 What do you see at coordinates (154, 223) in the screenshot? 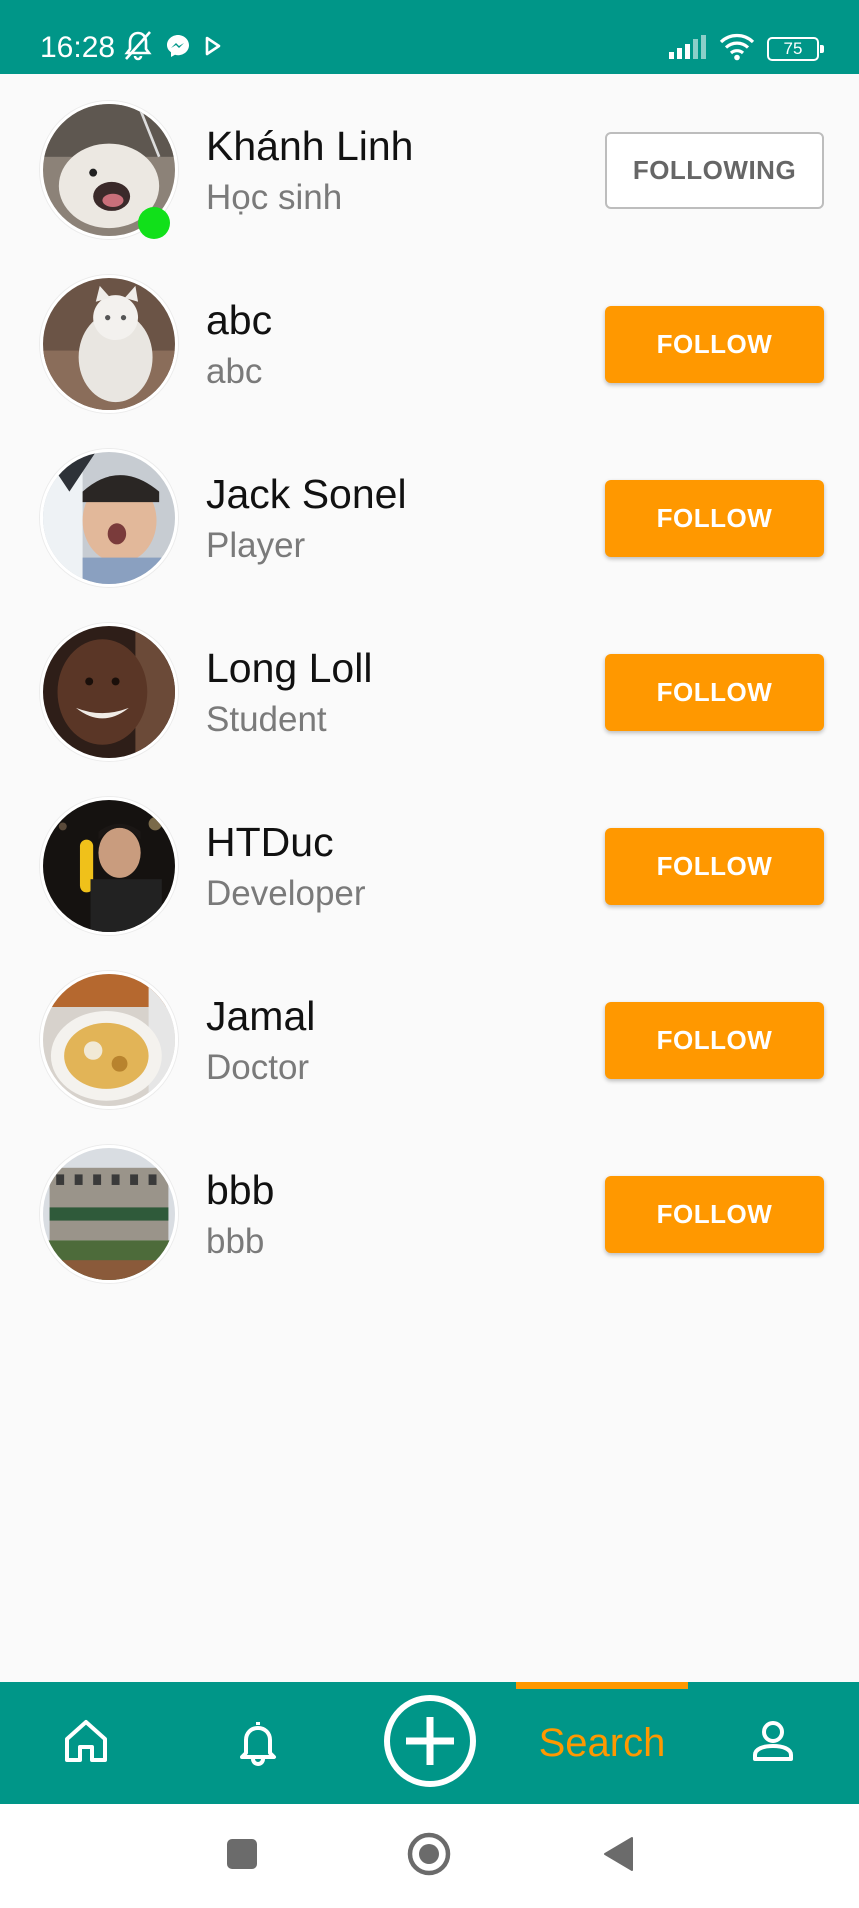
I see `online-status-dot` at bounding box center [154, 223].